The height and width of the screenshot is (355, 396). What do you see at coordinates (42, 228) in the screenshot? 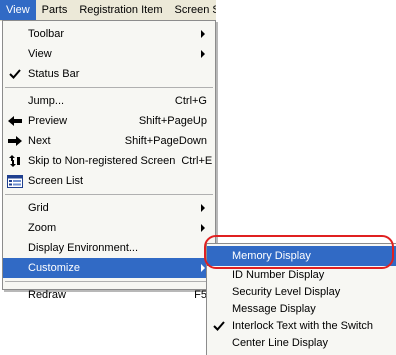
I see `menu-item-label: Zoom` at bounding box center [42, 228].